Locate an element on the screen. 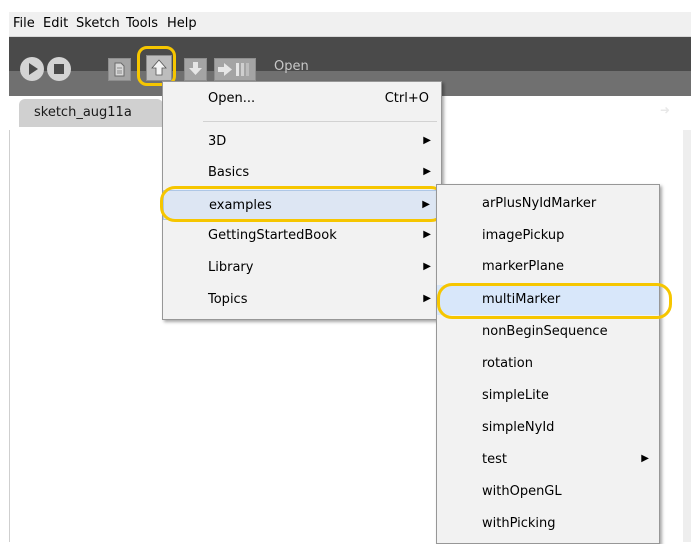 The width and height of the screenshot is (691, 544). menu-item-gettingstartedbook: GettingStartedBook ▶ is located at coordinates (302, 236).